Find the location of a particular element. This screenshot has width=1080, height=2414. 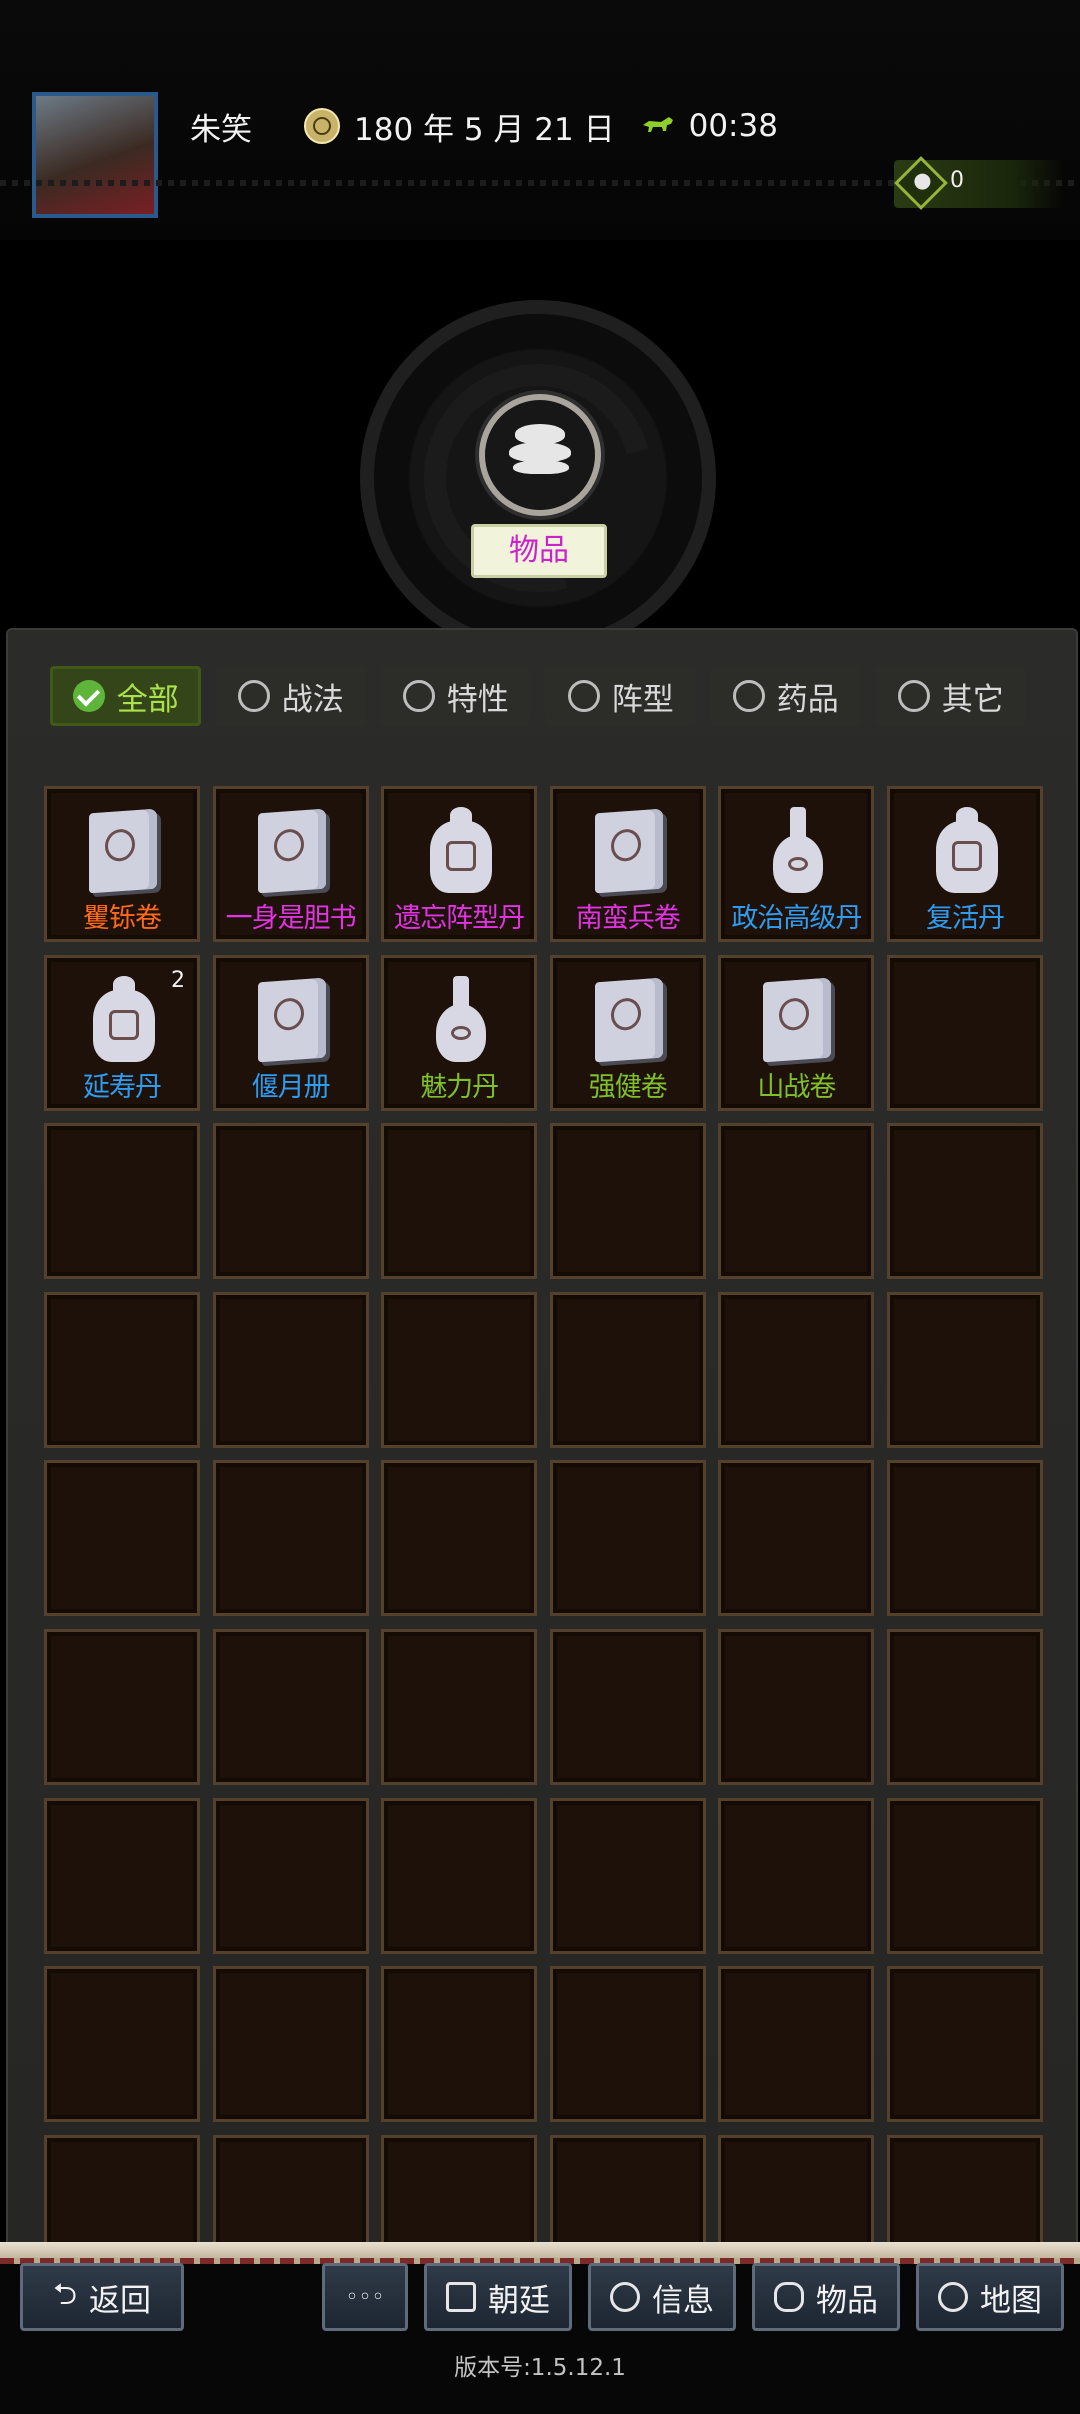

player-avatar is located at coordinates (95, 155).